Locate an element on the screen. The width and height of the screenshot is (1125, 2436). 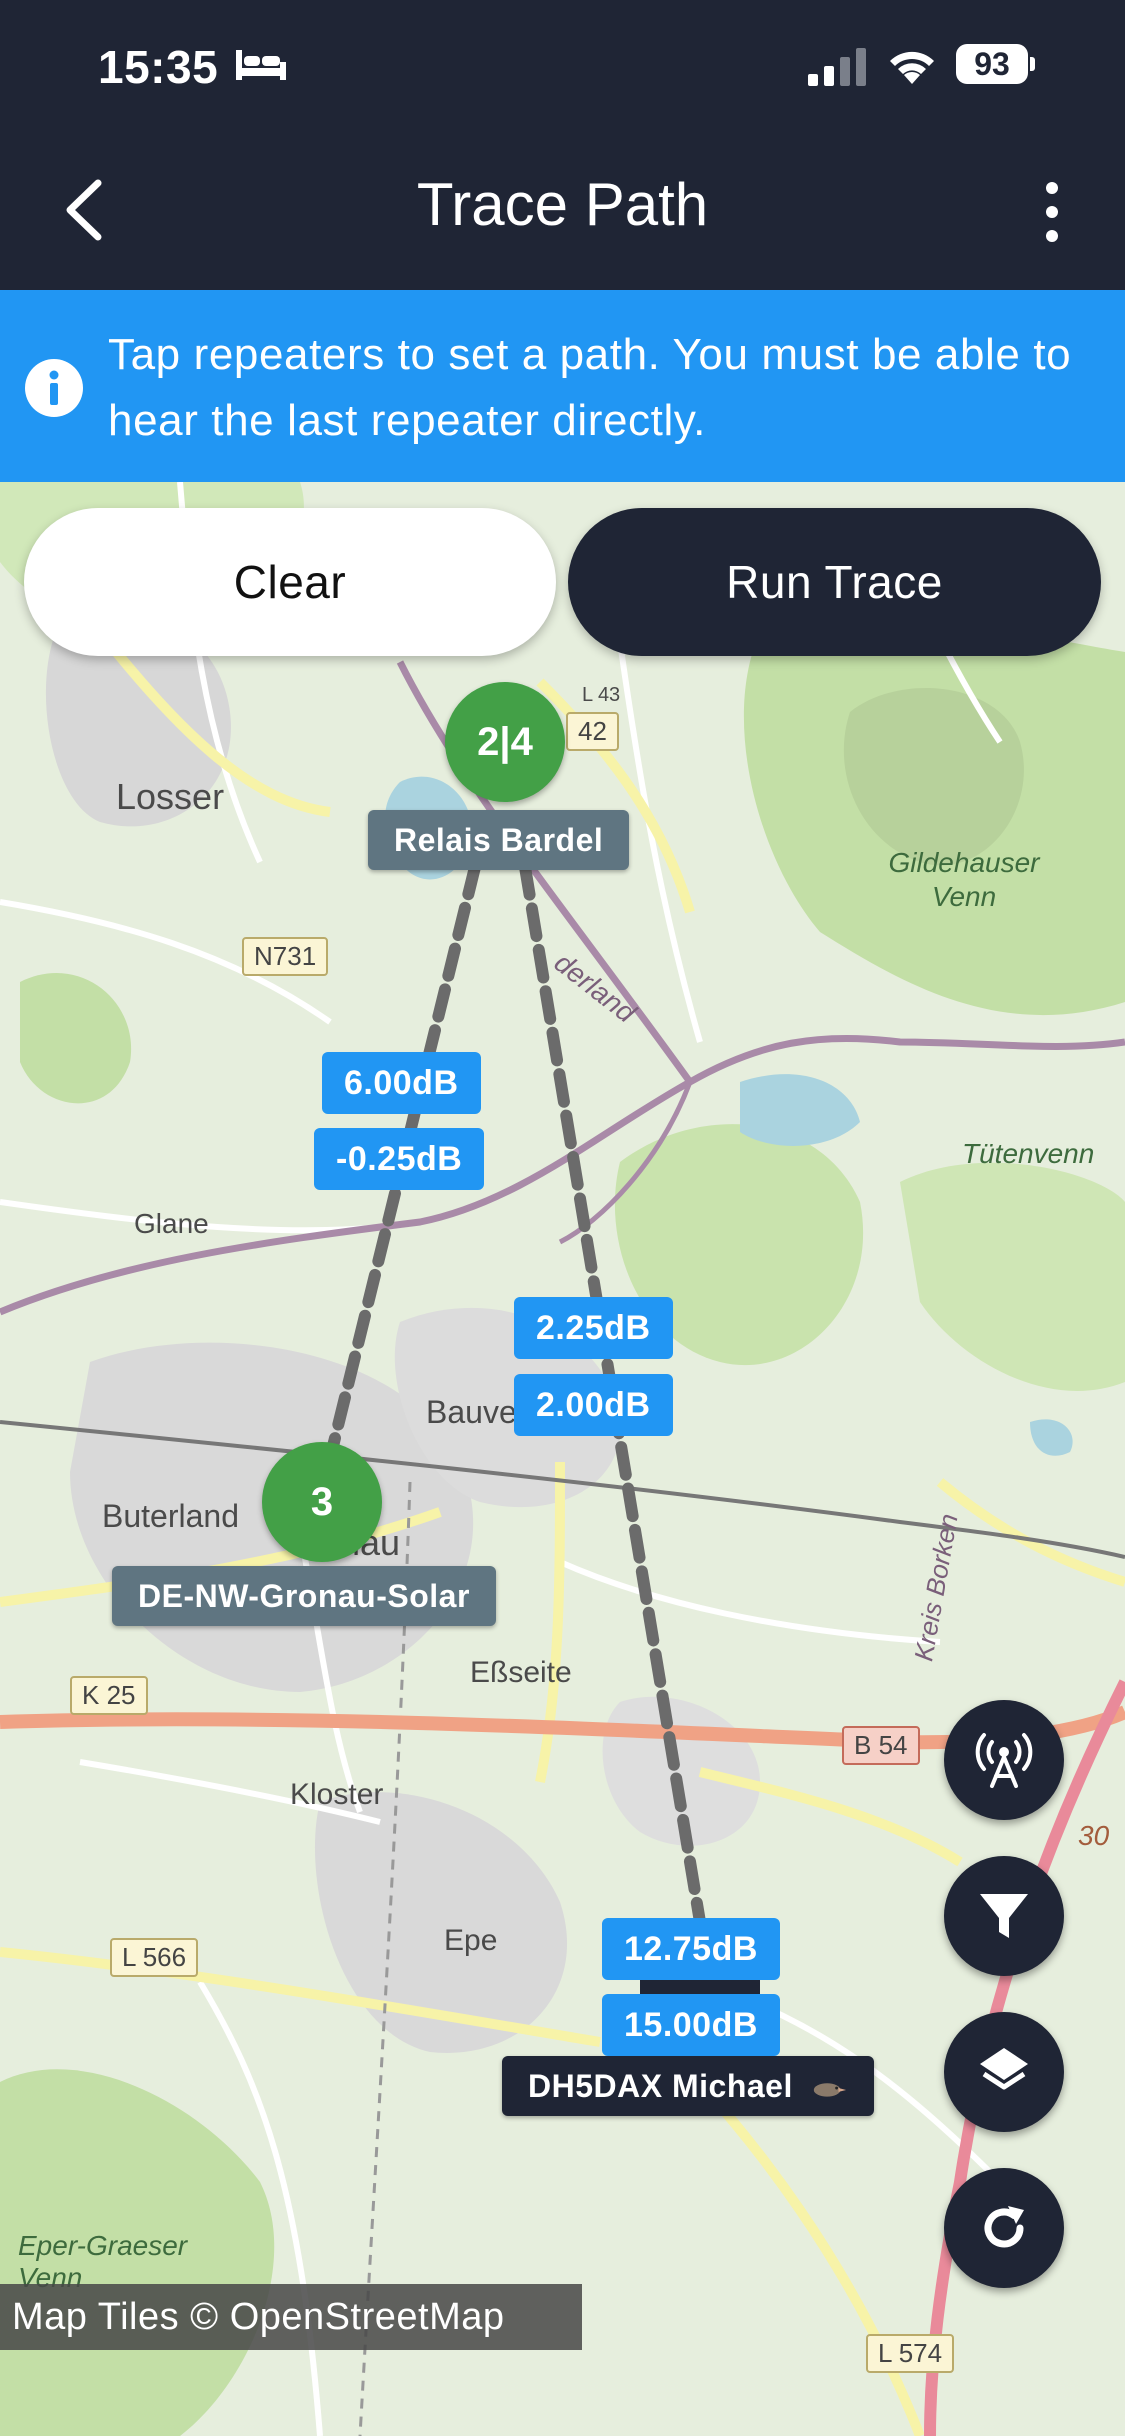
page-title: Trace Path is located at coordinates (562, 204).